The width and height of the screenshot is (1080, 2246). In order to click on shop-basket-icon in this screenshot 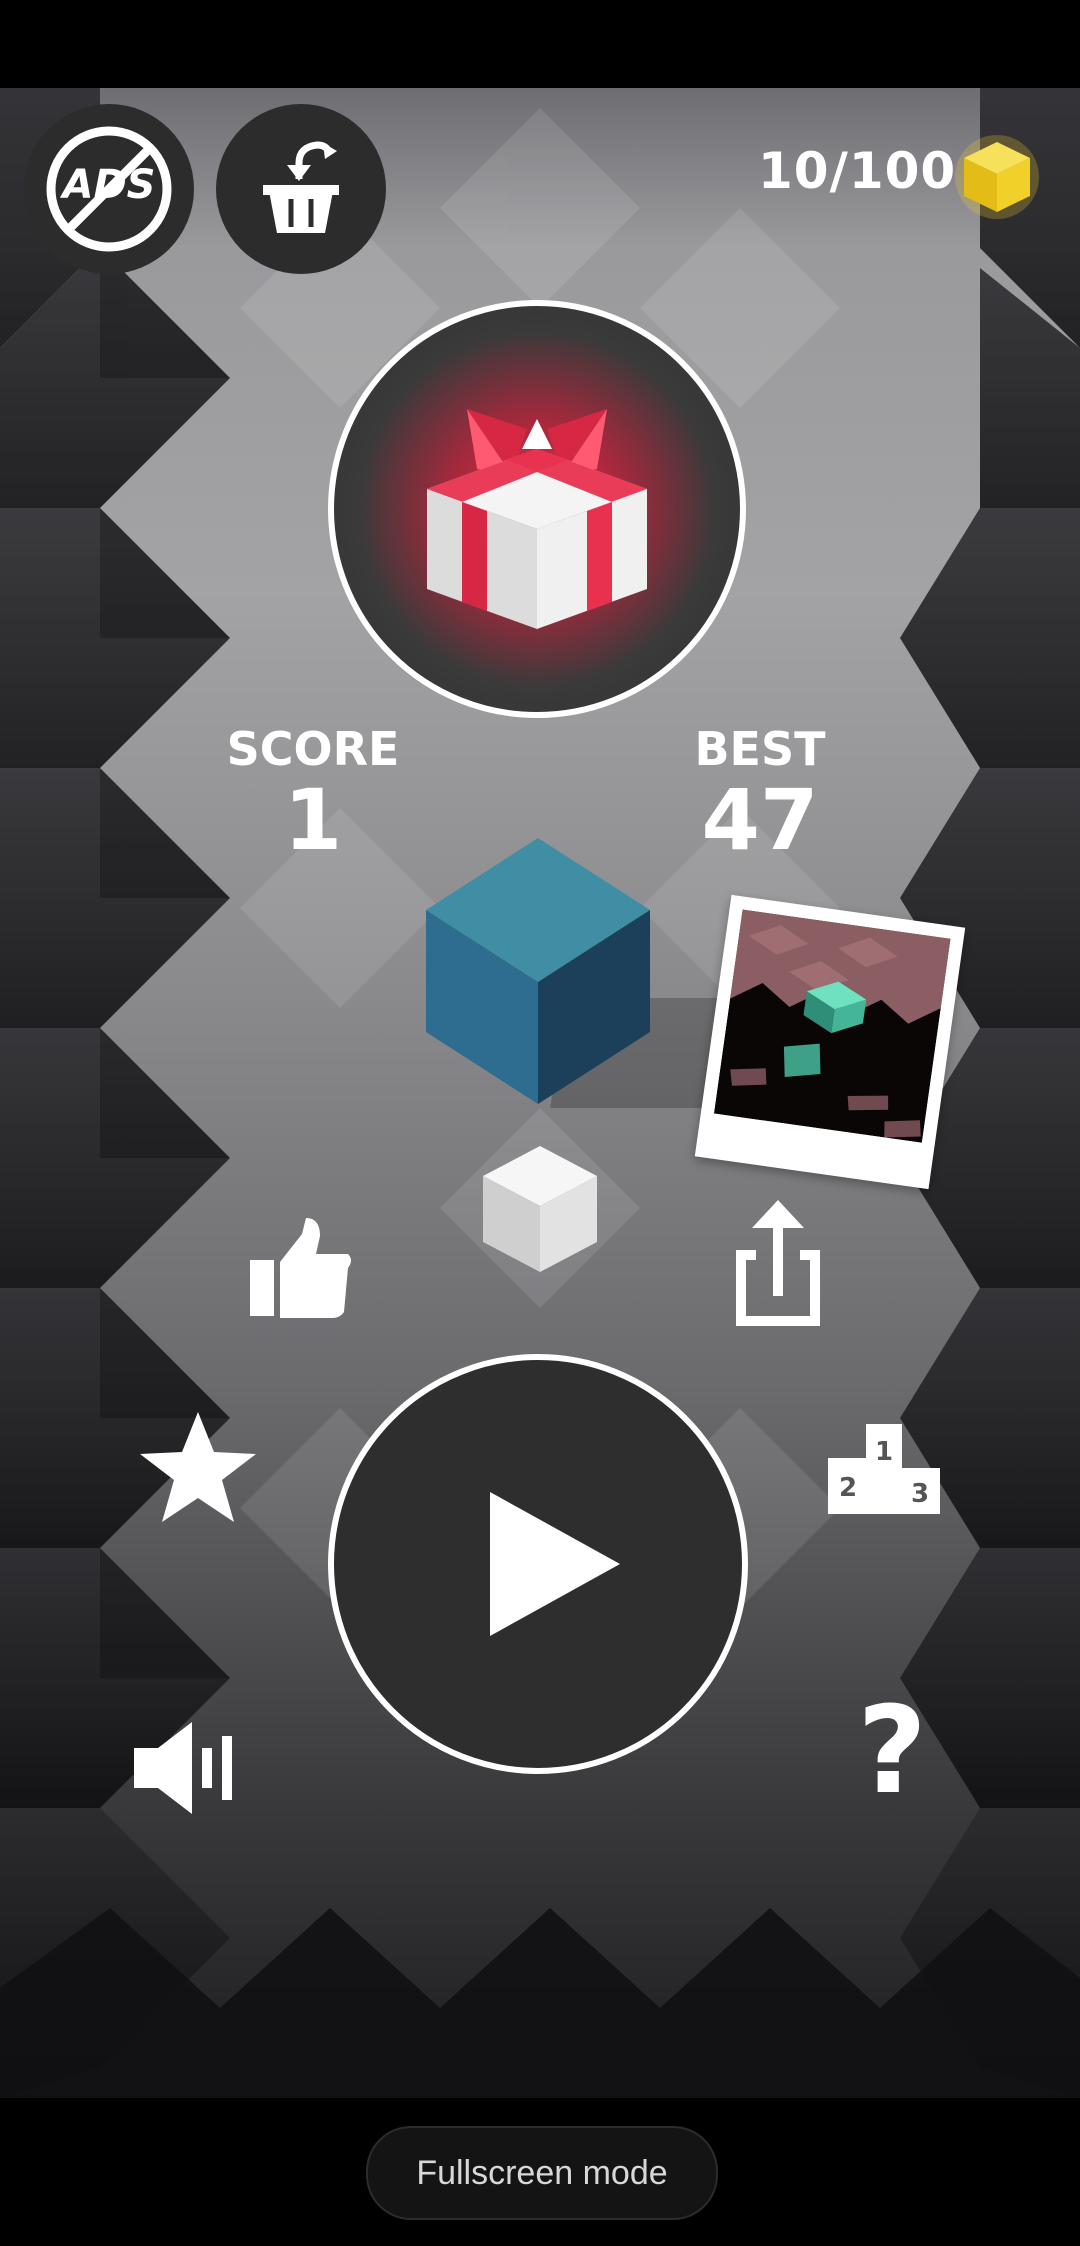, I will do `click(301, 187)`.